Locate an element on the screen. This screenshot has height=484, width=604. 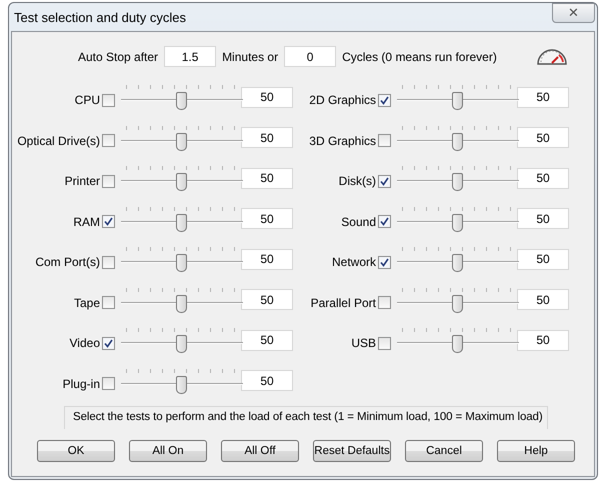
test-label: Disk(s) is located at coordinates (357, 181).